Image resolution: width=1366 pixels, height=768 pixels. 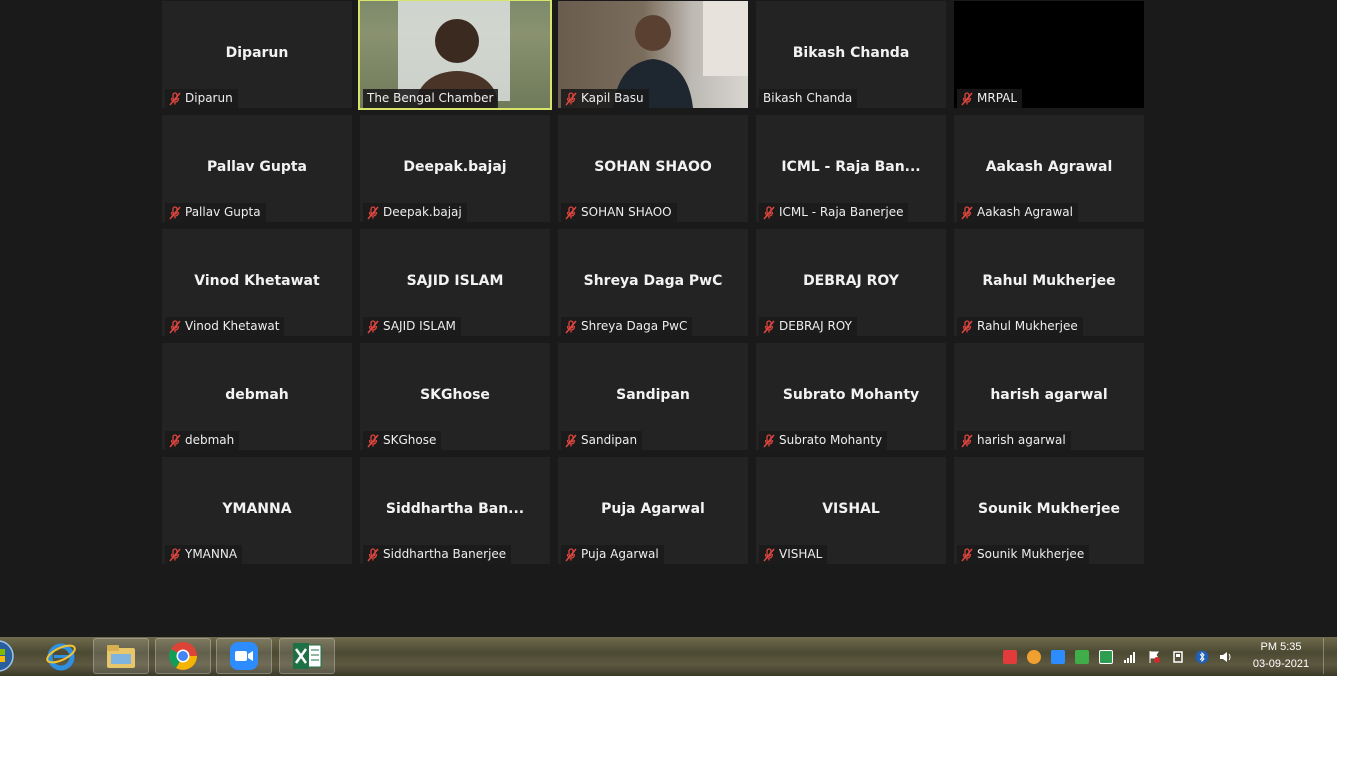 I want to click on participant-tile: MRPAL, so click(x=1049, y=54).